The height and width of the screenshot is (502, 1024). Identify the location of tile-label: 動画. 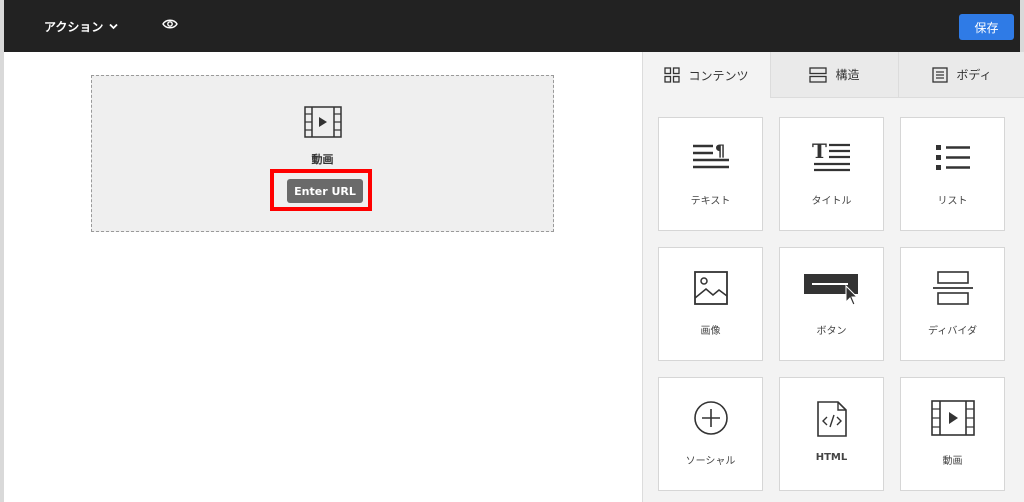
(952, 461).